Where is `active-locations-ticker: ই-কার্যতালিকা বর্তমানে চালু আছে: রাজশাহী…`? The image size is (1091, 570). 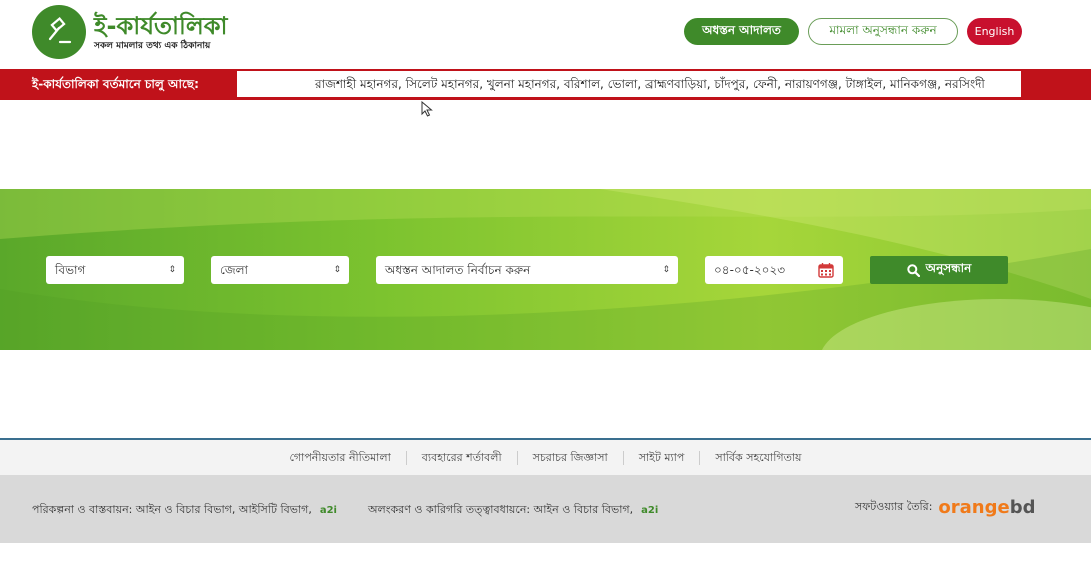 active-locations-ticker: ই-কার্যতালিকা বর্তমানে চালু আছে: রাজশাহী… is located at coordinates (545, 84).